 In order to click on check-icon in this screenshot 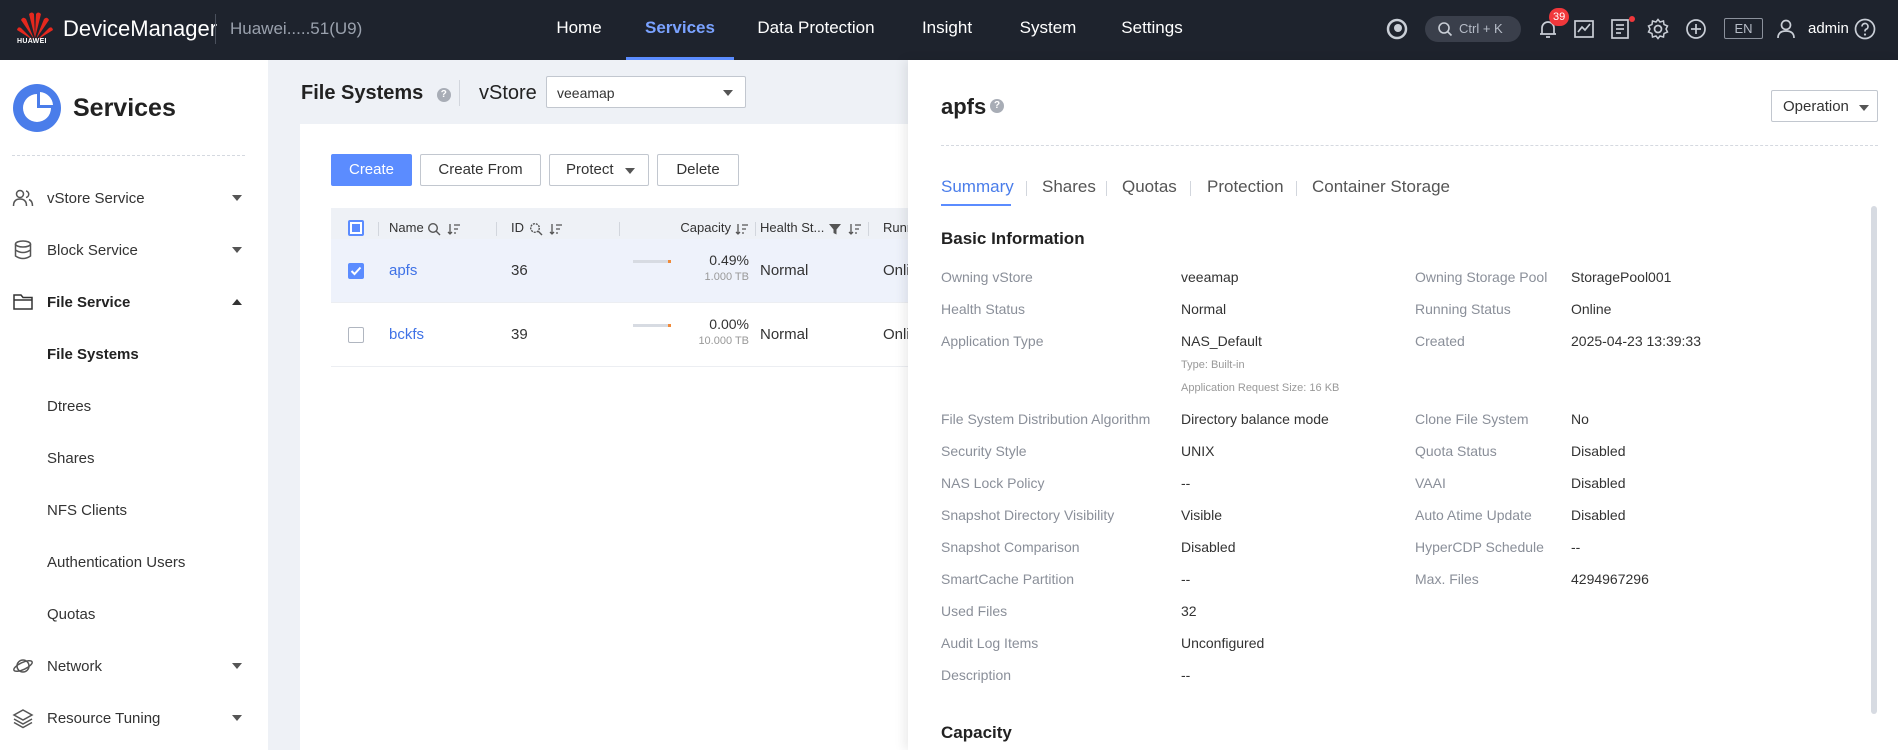, I will do `click(356, 271)`.